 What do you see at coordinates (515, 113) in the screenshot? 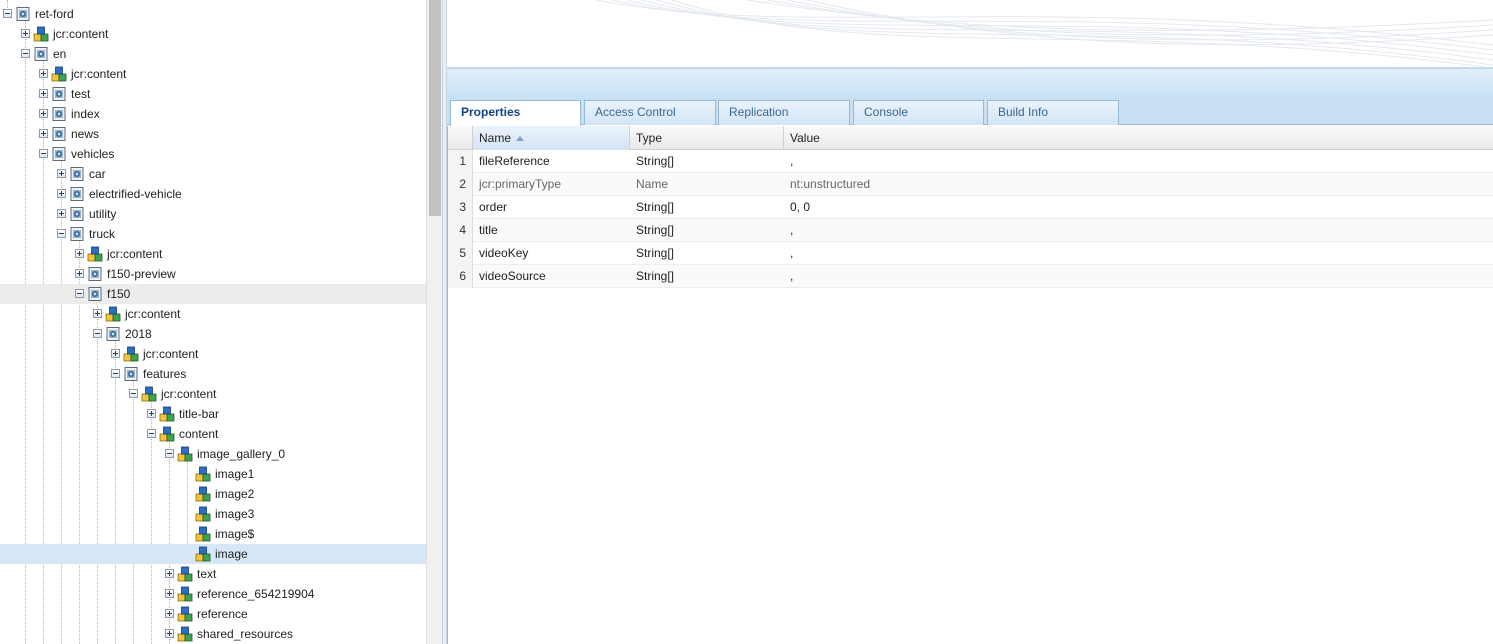
I see `tab-properties: Properties` at bounding box center [515, 113].